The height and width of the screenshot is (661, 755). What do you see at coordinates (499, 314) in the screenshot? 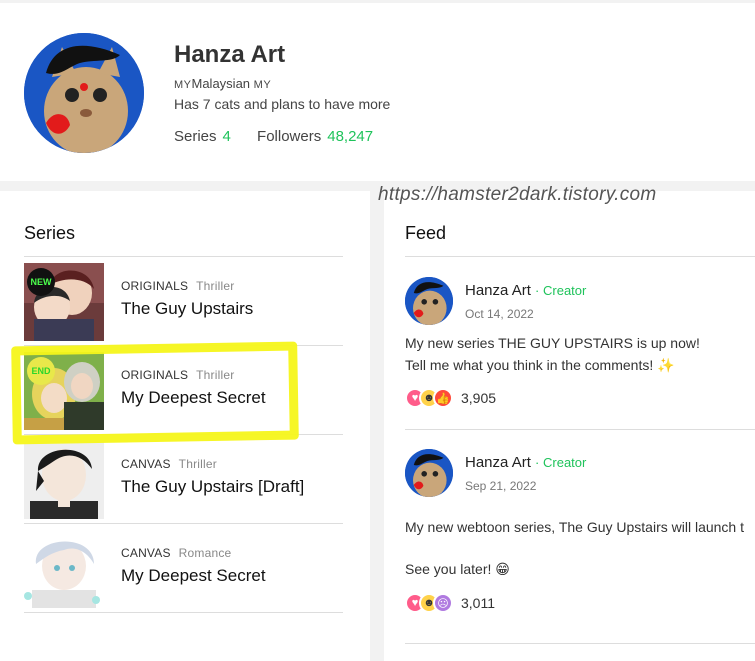
I see `post-date: Oct 14, 2022` at bounding box center [499, 314].